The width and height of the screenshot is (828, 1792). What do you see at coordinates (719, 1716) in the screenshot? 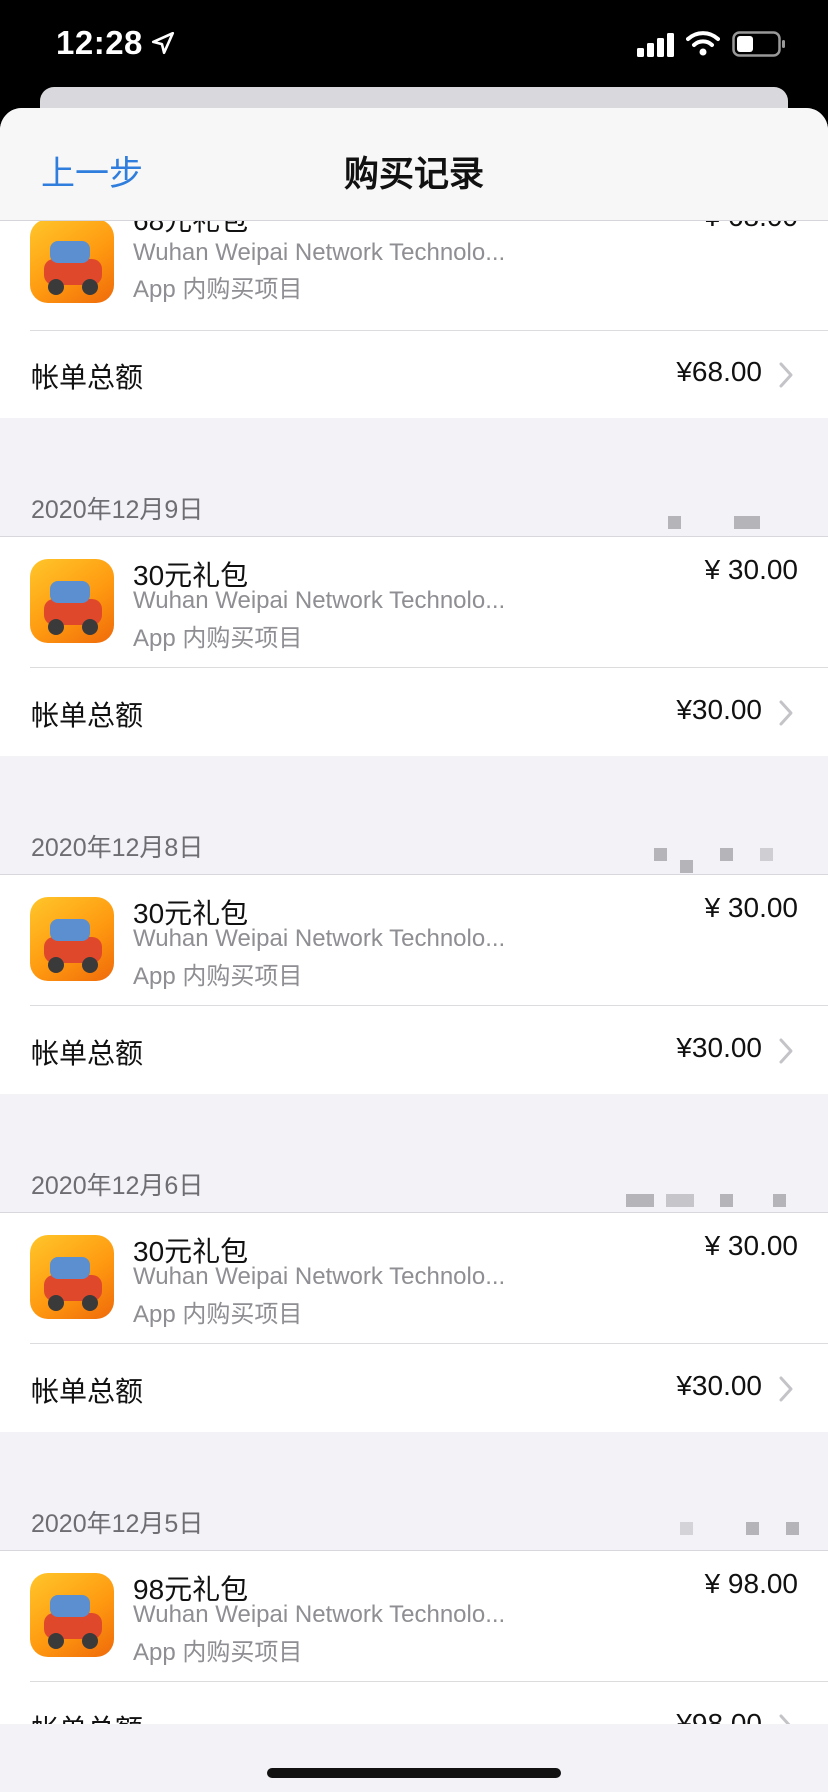
I see `bill-total-amount: ¥98.00` at bounding box center [719, 1716].